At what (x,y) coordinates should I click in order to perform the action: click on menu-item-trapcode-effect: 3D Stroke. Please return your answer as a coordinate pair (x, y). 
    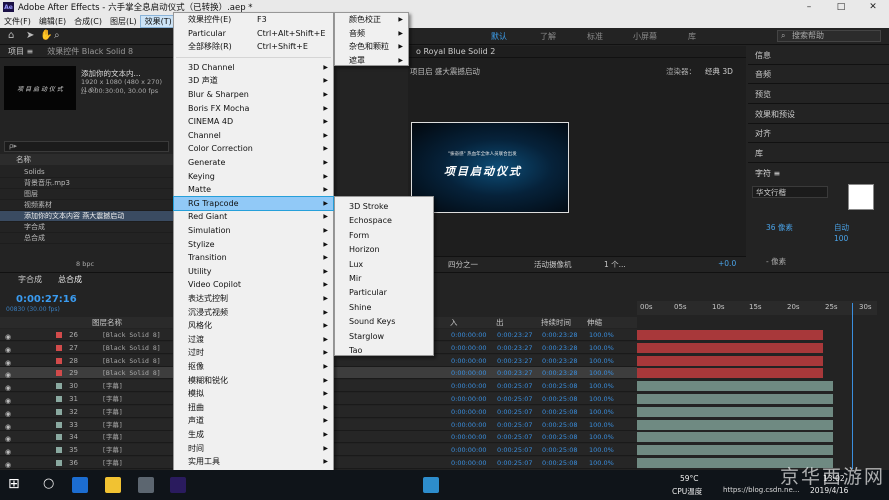
    Looking at the image, I should click on (384, 207).